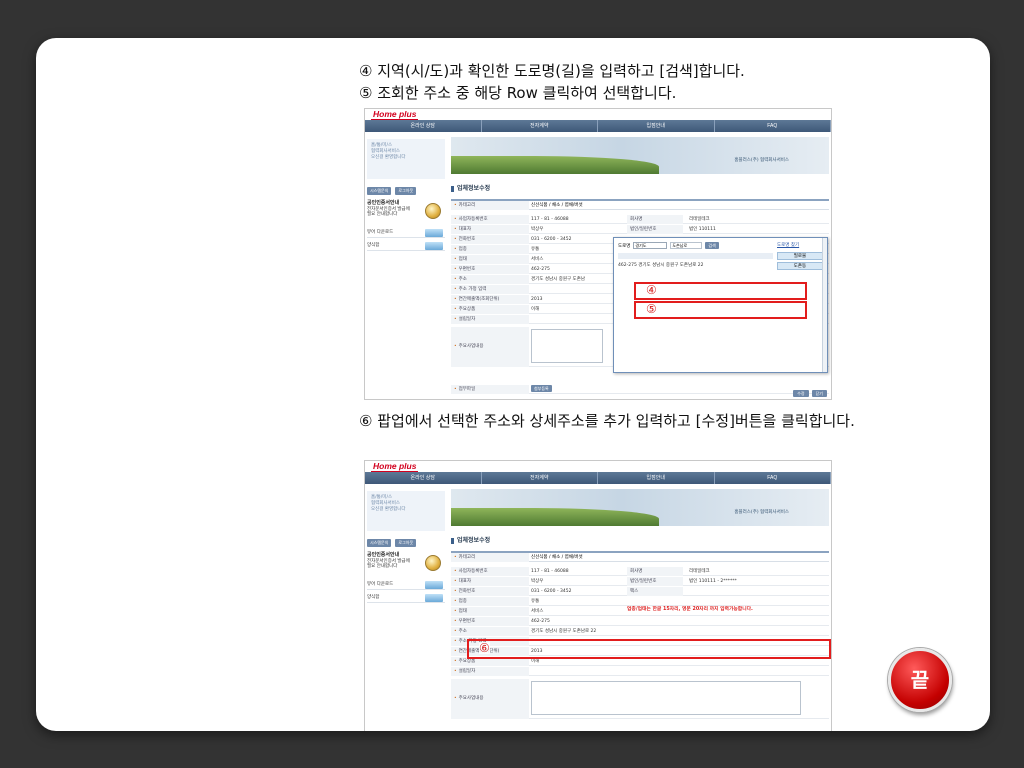  What do you see at coordinates (702, 229) in the screenshot?
I see `form-value-right: 법인 110111` at bounding box center [702, 229].